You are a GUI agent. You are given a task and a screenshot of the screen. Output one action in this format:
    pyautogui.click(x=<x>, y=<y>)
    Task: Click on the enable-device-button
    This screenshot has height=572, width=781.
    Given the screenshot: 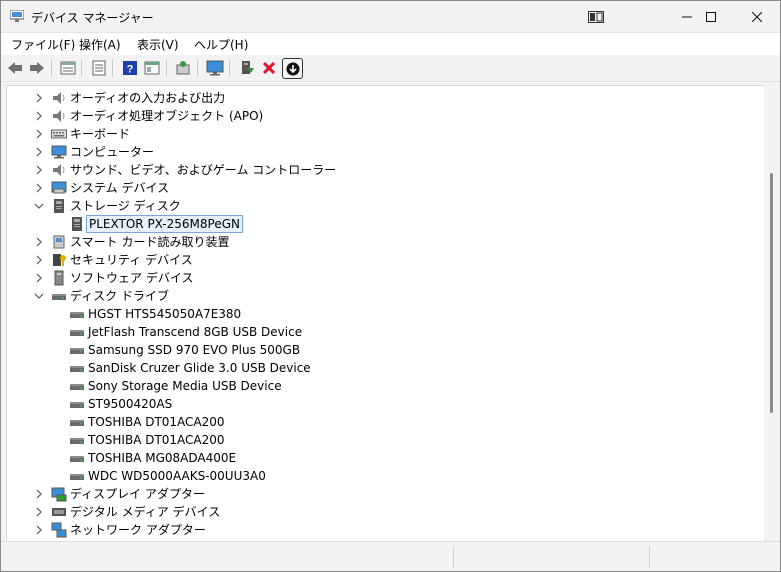 What is the action you would take?
    pyautogui.click(x=247, y=68)
    